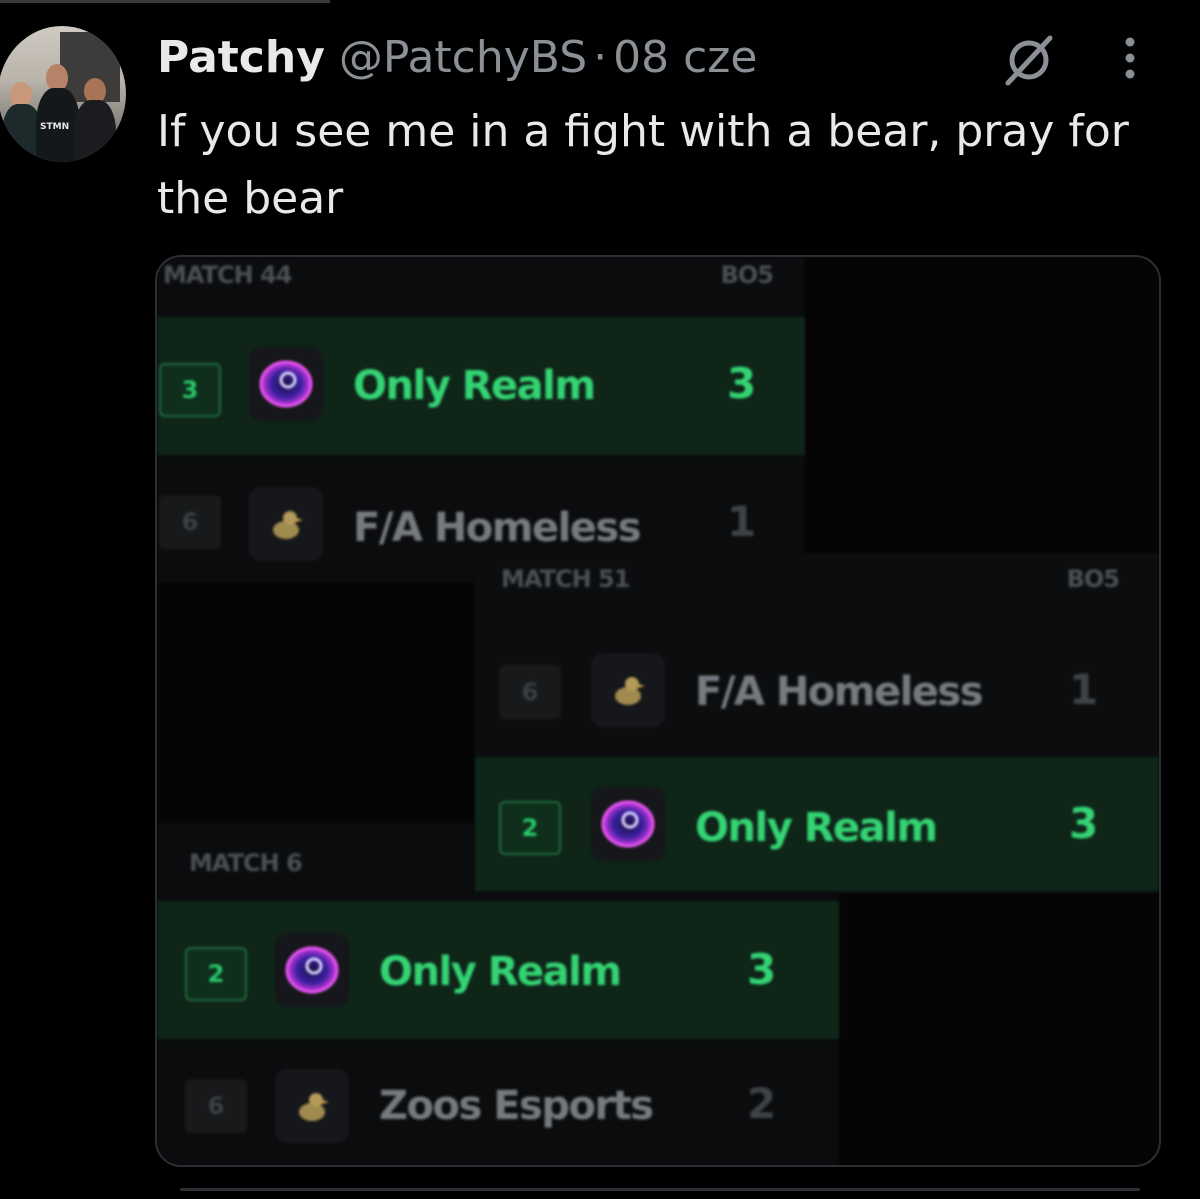 The height and width of the screenshot is (1199, 1200). I want to click on grok-slash-icon, so click(1029, 60).